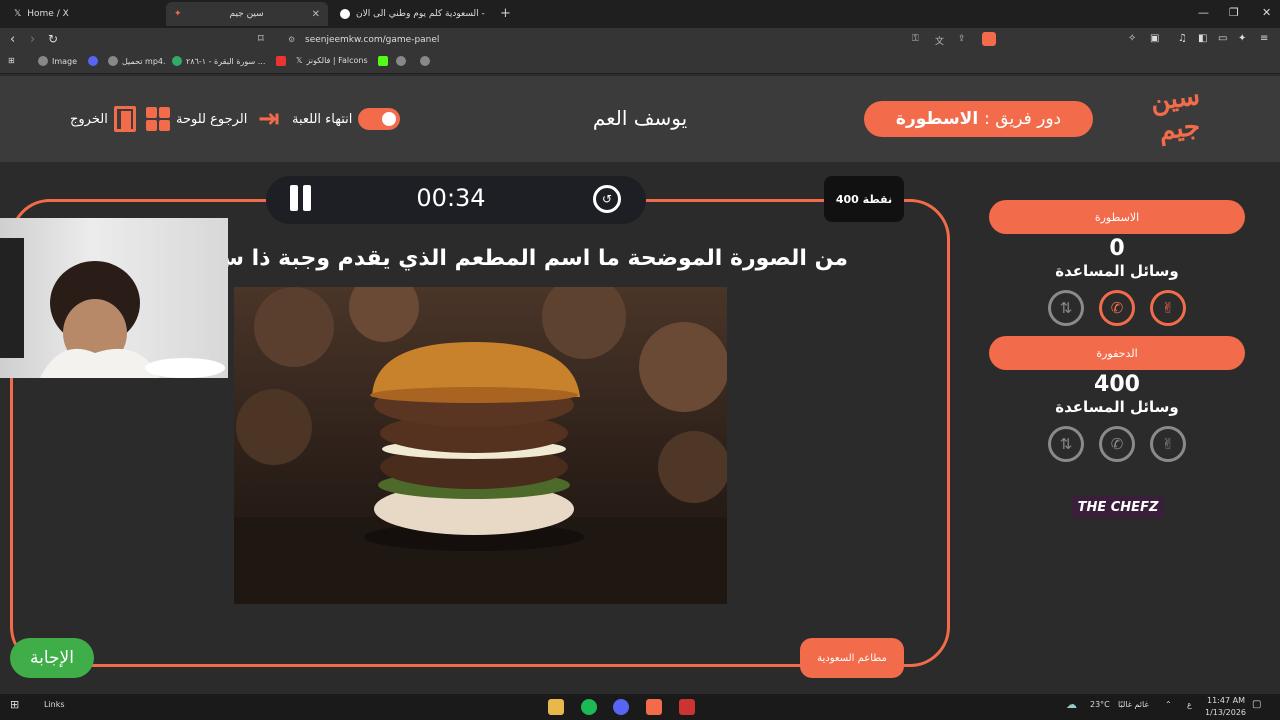 The image size is (1280, 720). Describe the element at coordinates (989, 39) in the screenshot. I see `brave-shield-icon` at that location.